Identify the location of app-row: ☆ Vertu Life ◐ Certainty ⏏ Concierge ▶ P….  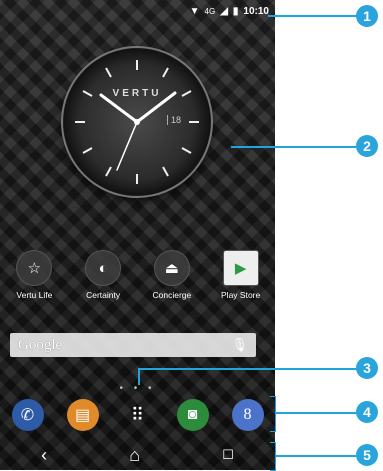
(137, 275).